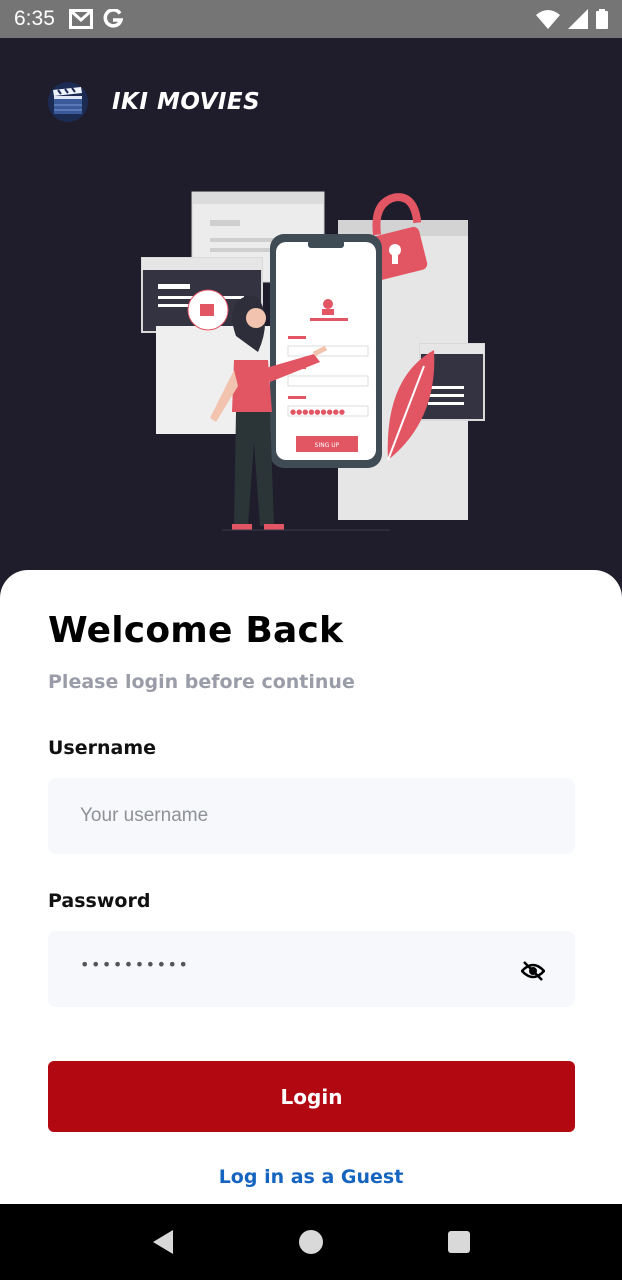  I want to click on guest-login-link: Log in as a Guest, so click(311, 1177).